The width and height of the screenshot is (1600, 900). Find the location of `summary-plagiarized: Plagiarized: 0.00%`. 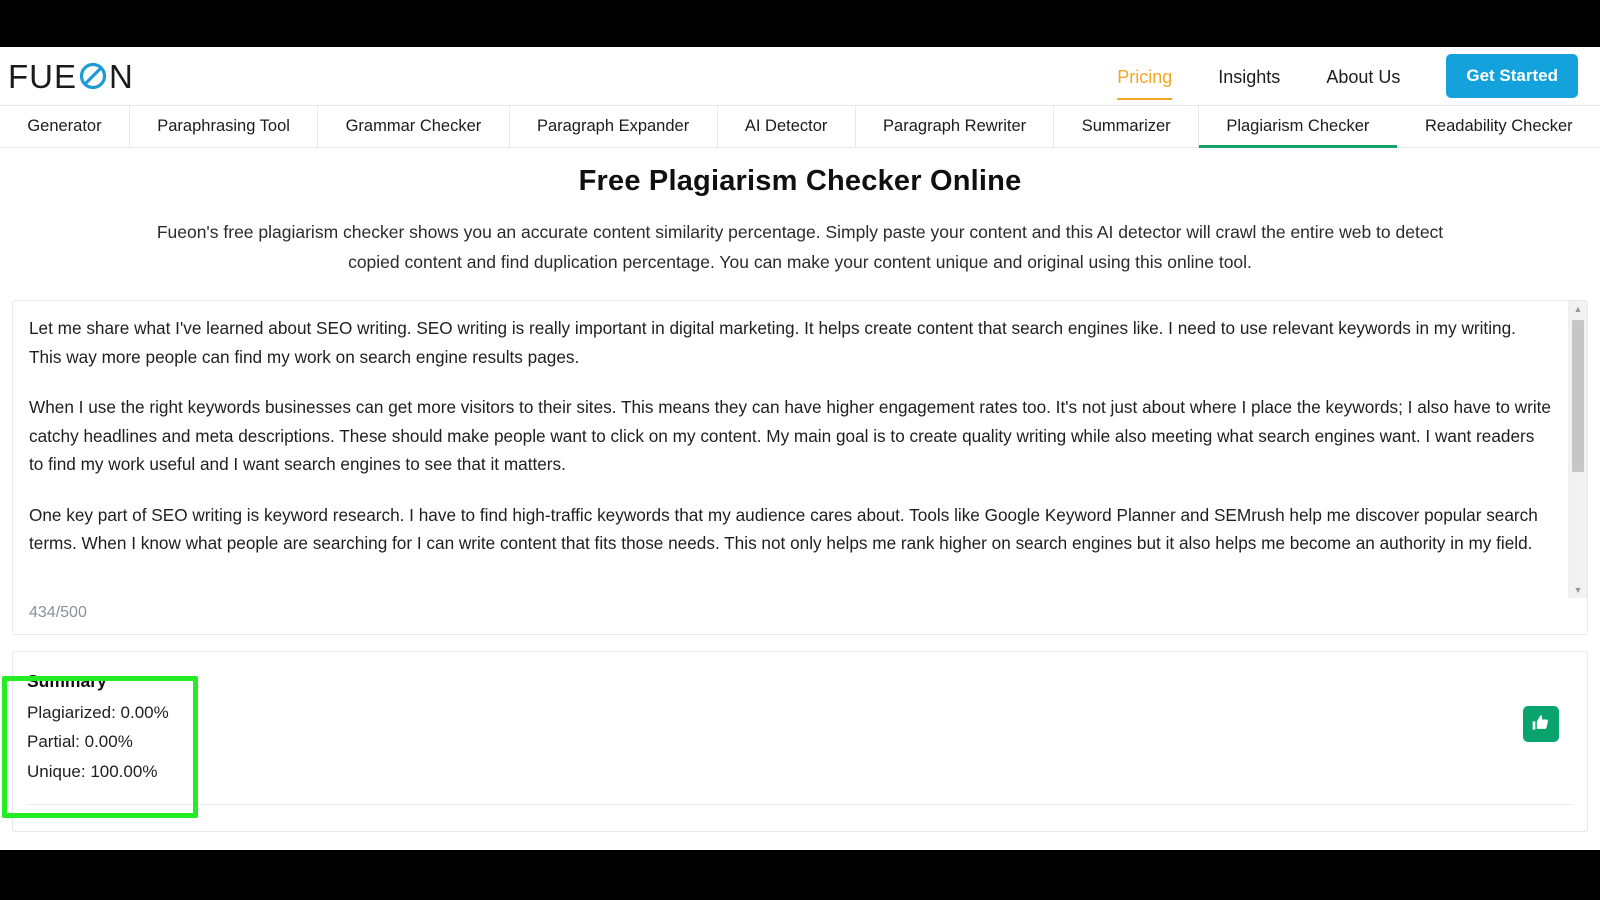

summary-plagiarized: Plagiarized: 0.00% is located at coordinates (98, 712).